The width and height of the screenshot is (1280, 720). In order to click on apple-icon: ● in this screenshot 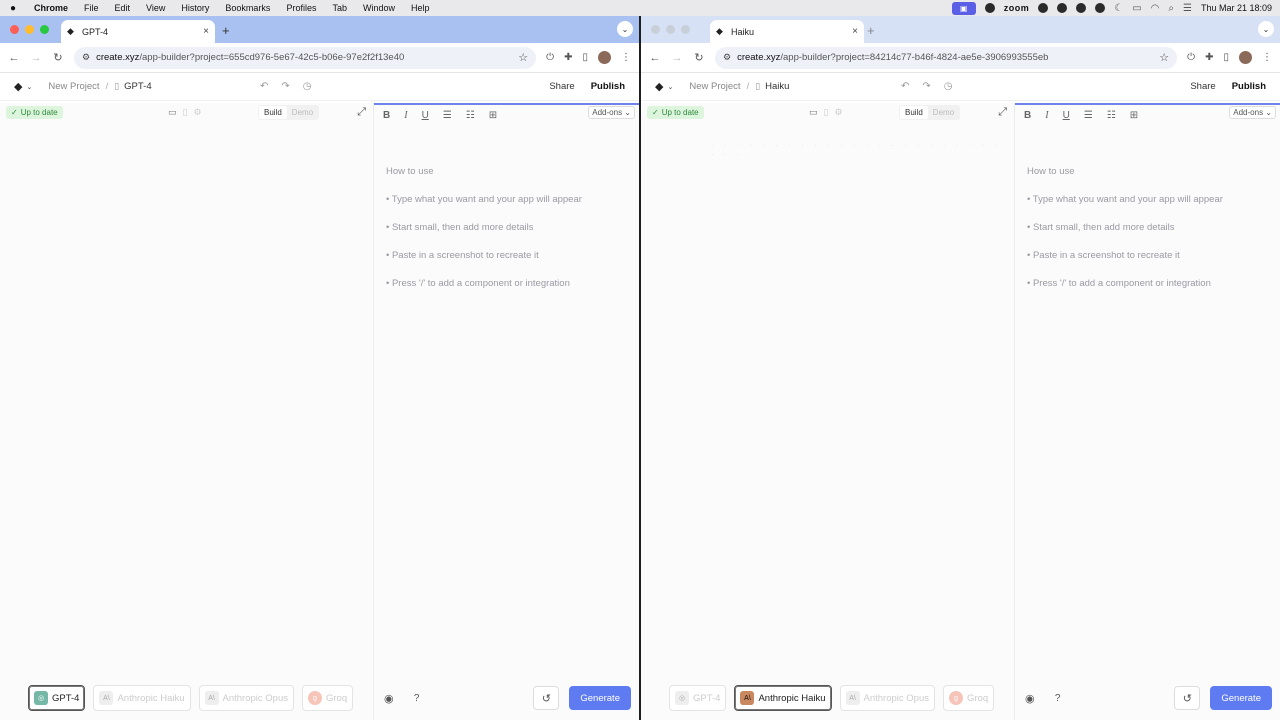, I will do `click(13, 8)`.